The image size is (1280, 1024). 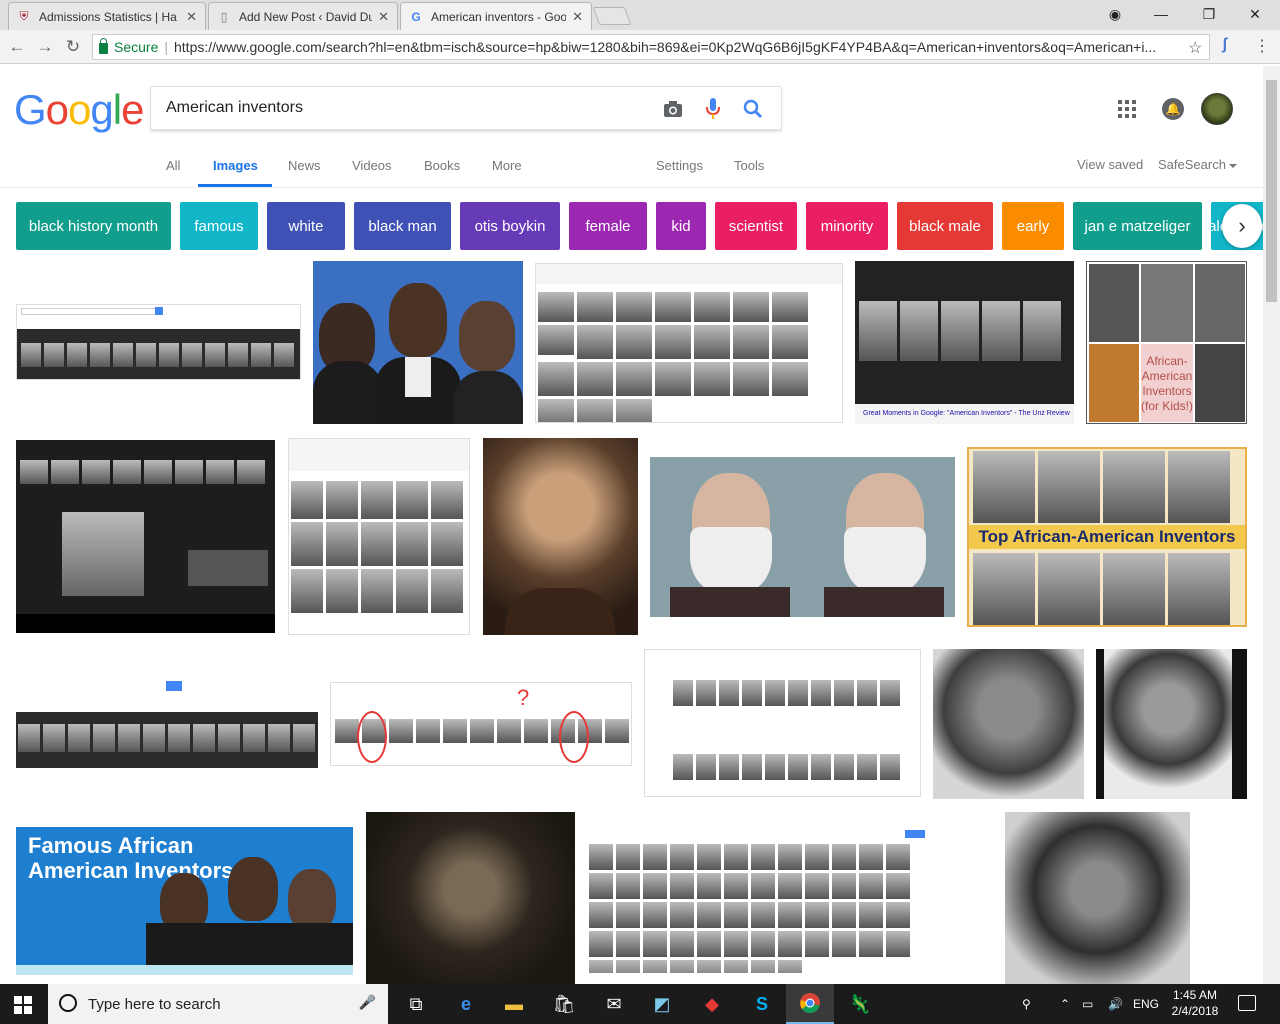 What do you see at coordinates (510, 226) in the screenshot?
I see `related-chip: otis boykin` at bounding box center [510, 226].